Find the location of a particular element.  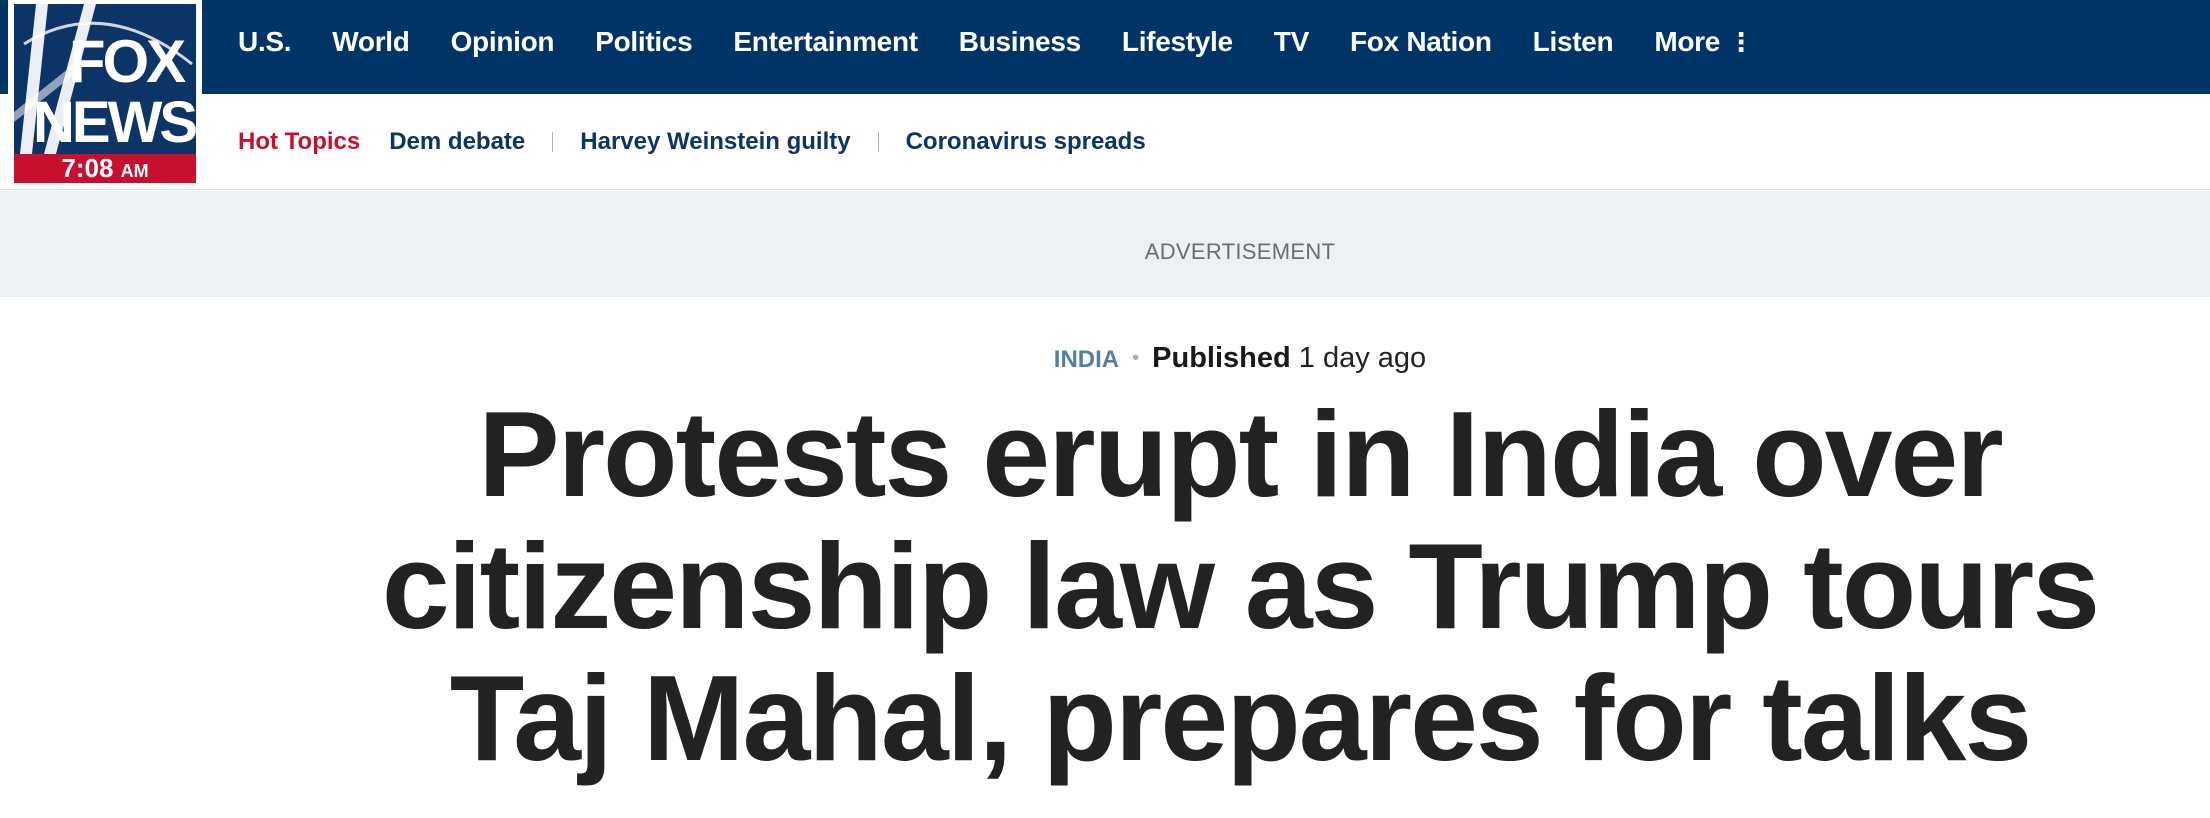

nav-item-politics: Politics is located at coordinates (643, 42).